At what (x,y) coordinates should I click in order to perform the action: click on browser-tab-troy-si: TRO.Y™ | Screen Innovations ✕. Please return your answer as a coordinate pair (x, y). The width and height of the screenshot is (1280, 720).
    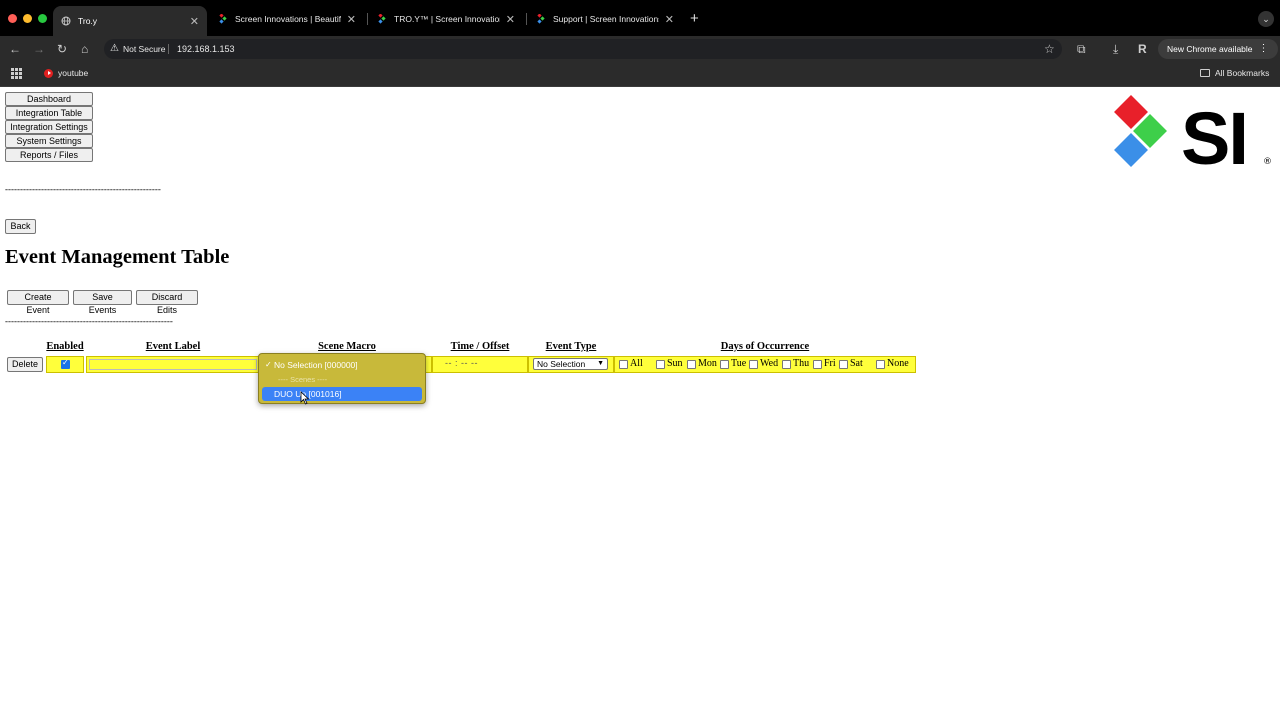
    Looking at the image, I should click on (446, 19).